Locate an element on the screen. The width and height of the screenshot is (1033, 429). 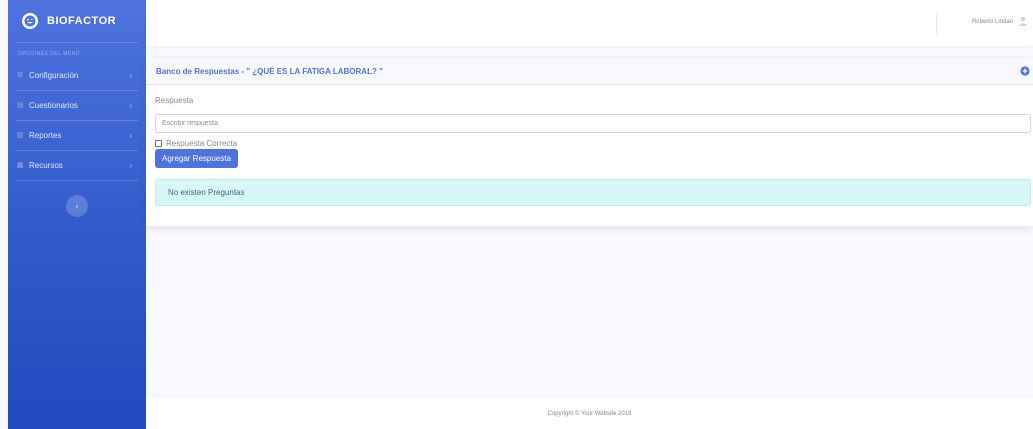
correct-answer-checkbox is located at coordinates (158, 143).